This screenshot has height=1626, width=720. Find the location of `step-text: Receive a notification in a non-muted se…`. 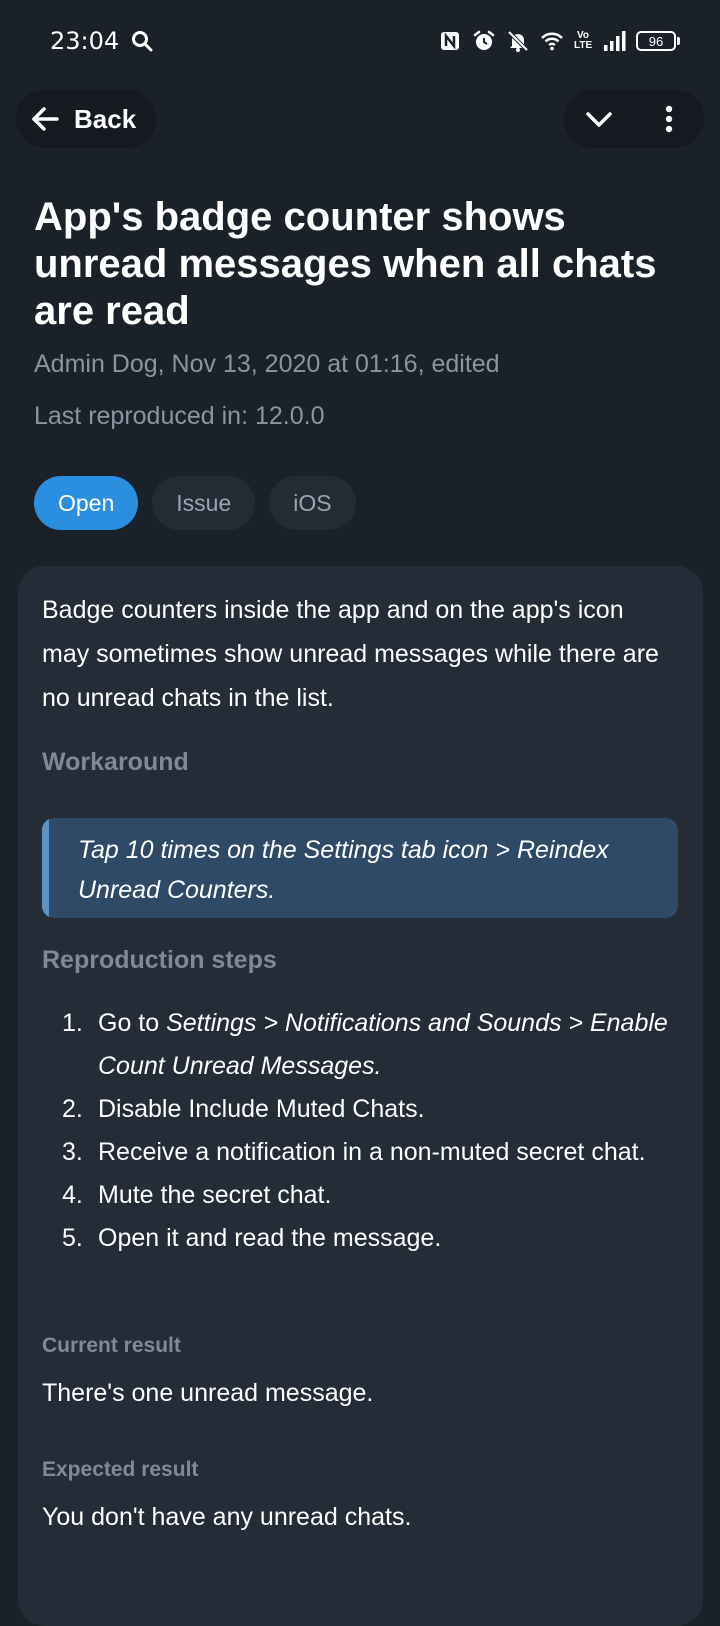

step-text: Receive a notification in a non-muted se… is located at coordinates (372, 1152).